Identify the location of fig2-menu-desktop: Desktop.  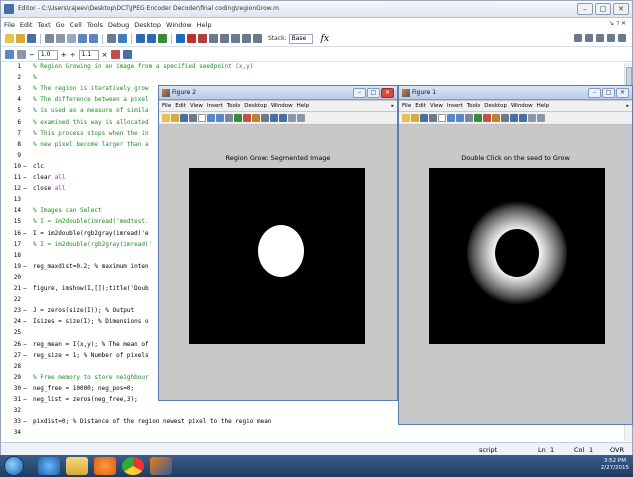
(255, 106).